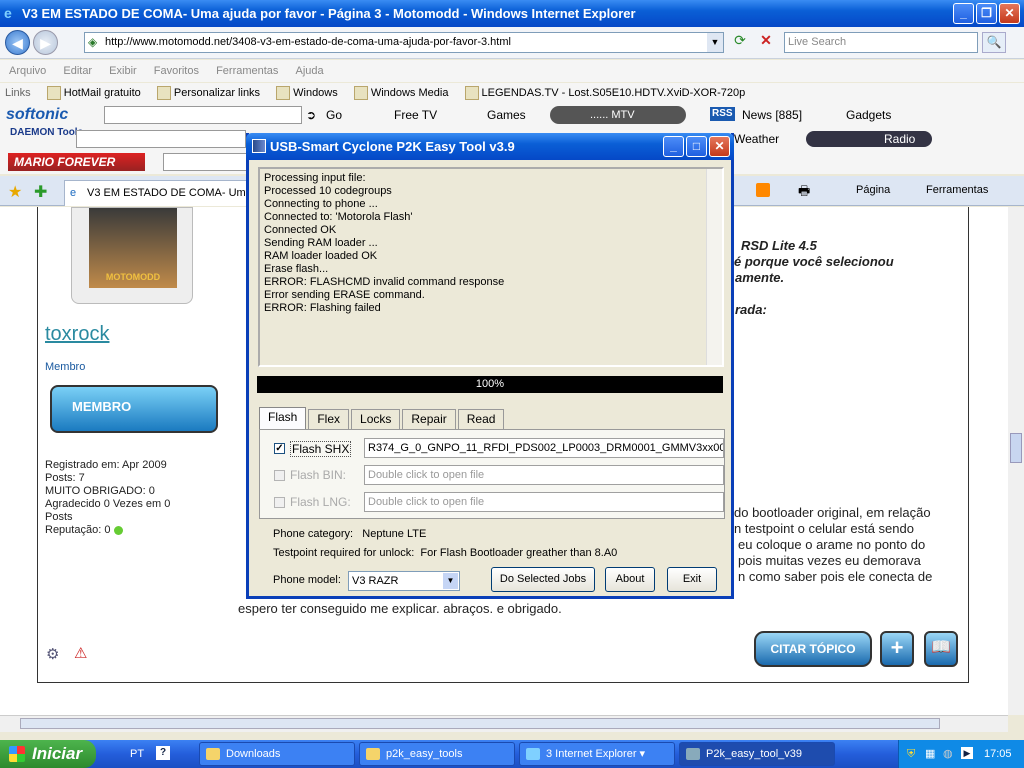  Describe the element at coordinates (132, 255) in the screenshot. I see `avatar: MOTOMODD` at that location.